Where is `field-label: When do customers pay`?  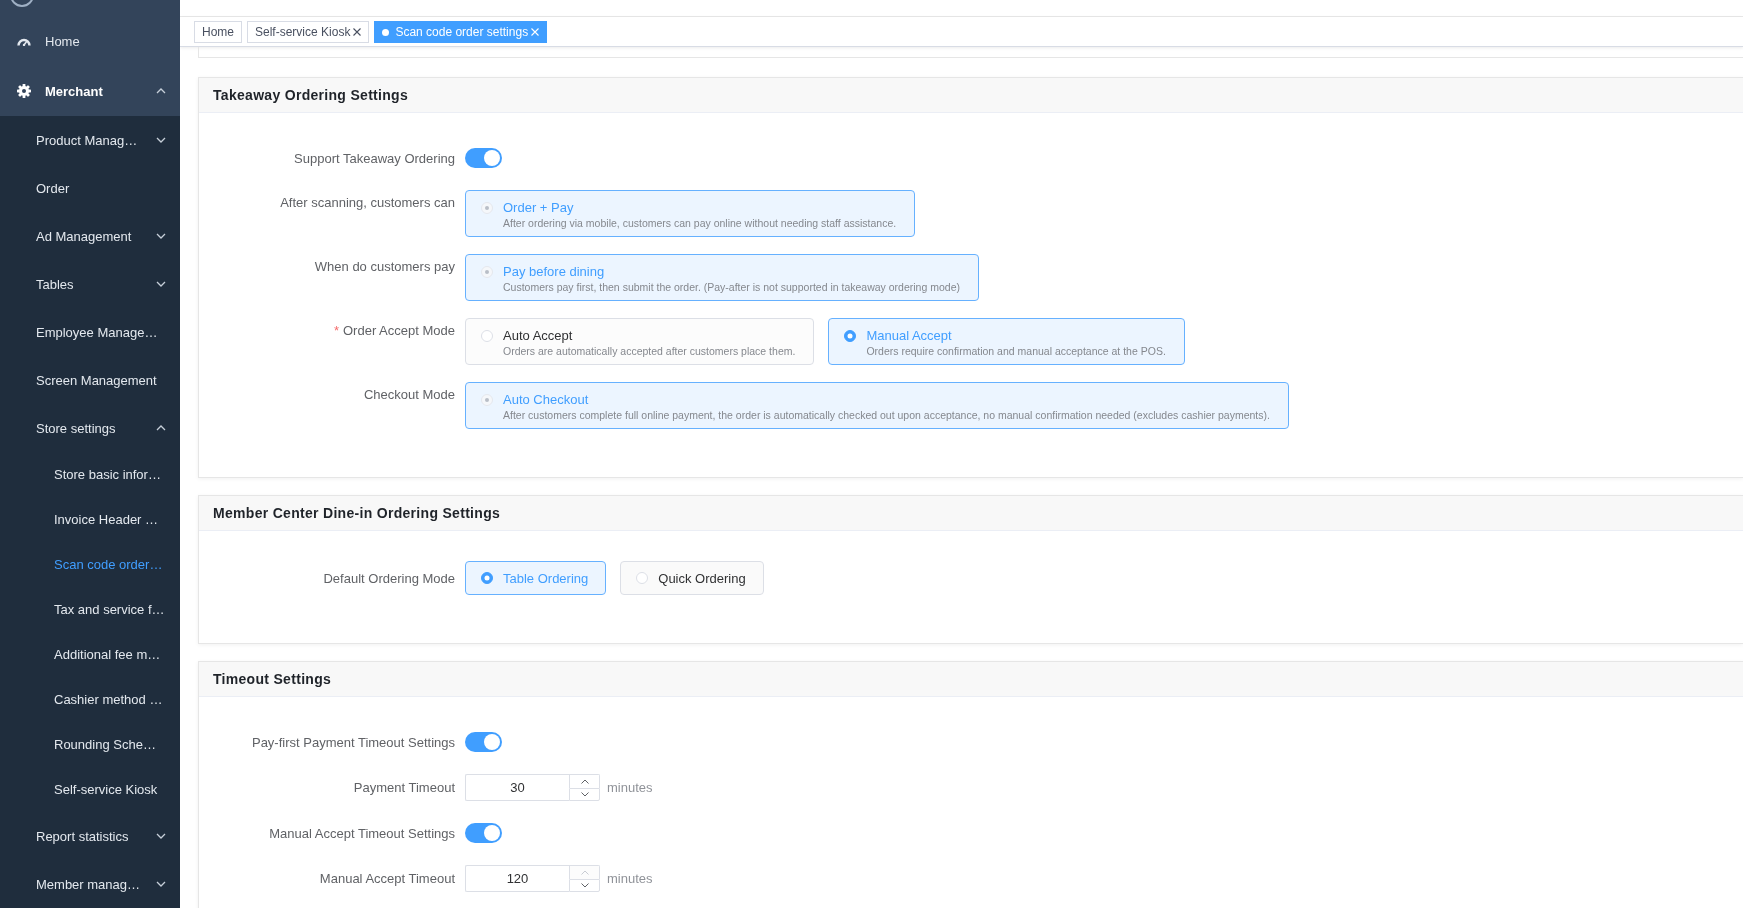
field-label: When do customers pay is located at coordinates (384, 266).